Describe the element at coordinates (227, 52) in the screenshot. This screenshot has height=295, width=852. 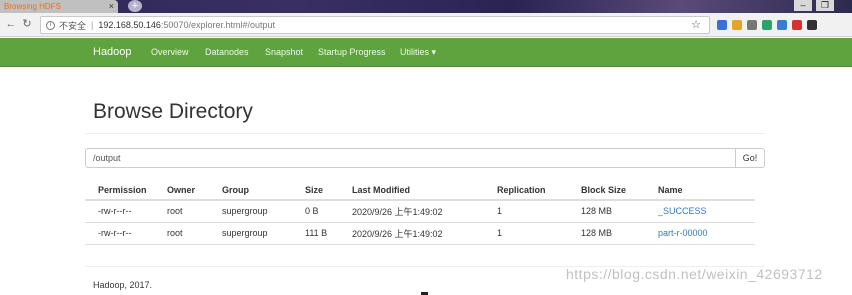
I see `nav-datanodes: Datanodes` at that location.